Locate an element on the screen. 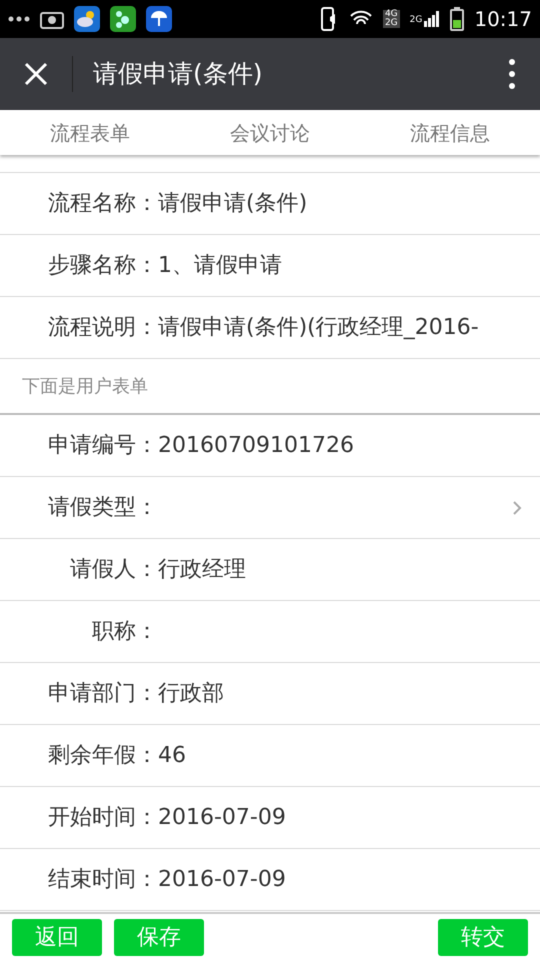 This screenshot has width=540, height=960. field-label: 请假人： is located at coordinates (113, 570).